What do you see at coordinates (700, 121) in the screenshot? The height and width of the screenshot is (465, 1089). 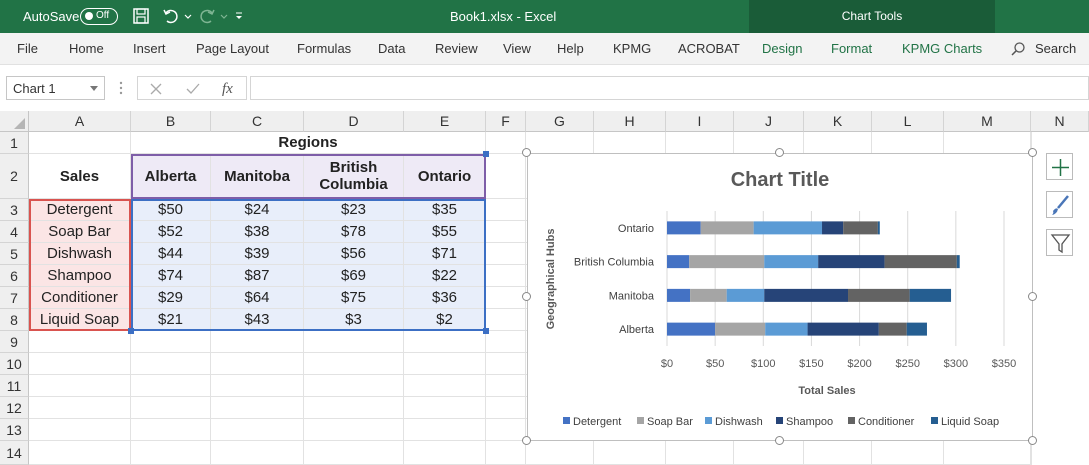 I see `column-header-i: I` at bounding box center [700, 121].